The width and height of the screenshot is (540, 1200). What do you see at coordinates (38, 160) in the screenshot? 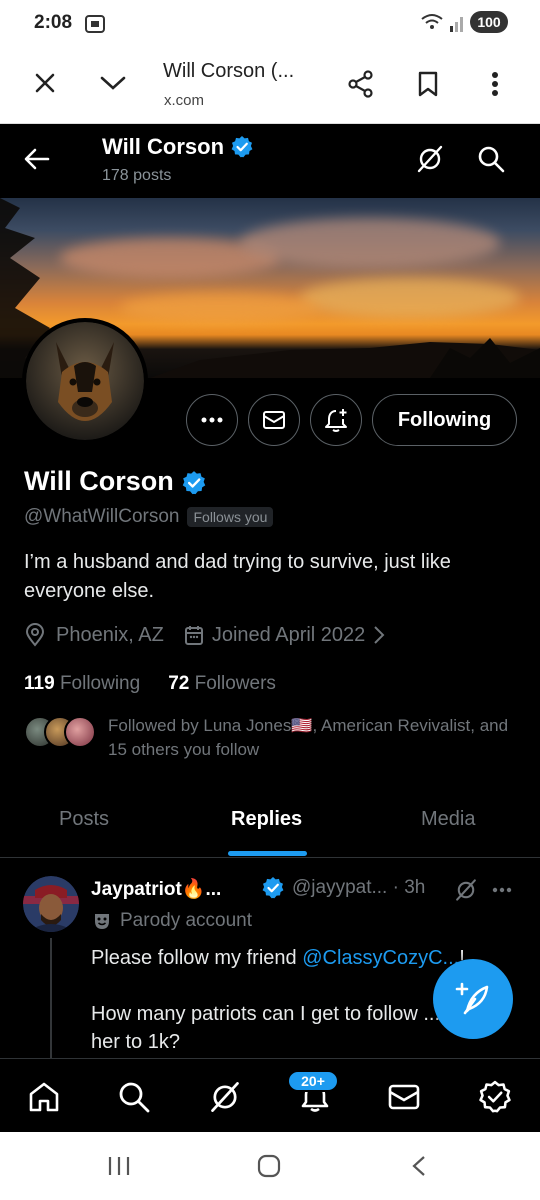
I see `back-arrow-icon` at bounding box center [38, 160].